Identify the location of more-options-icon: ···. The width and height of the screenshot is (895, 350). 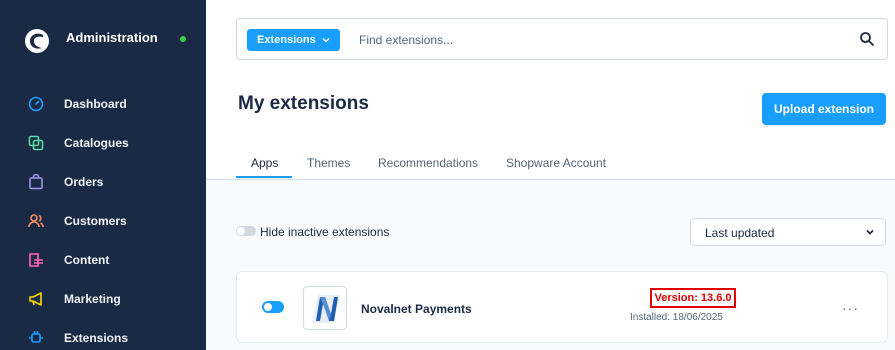
(850, 308).